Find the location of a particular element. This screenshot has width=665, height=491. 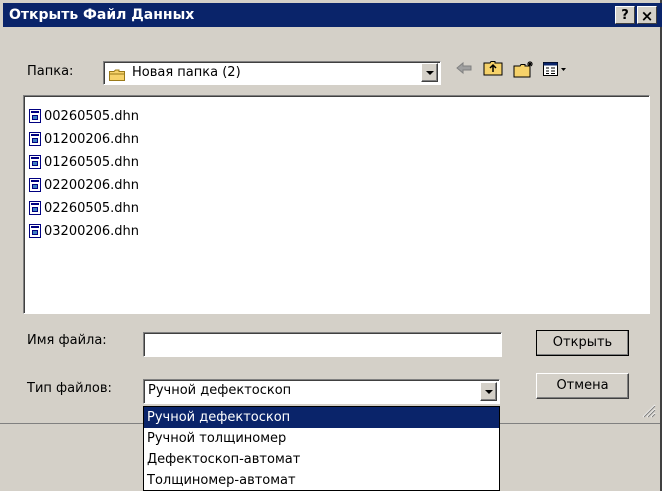

filename-input is located at coordinates (322, 344).